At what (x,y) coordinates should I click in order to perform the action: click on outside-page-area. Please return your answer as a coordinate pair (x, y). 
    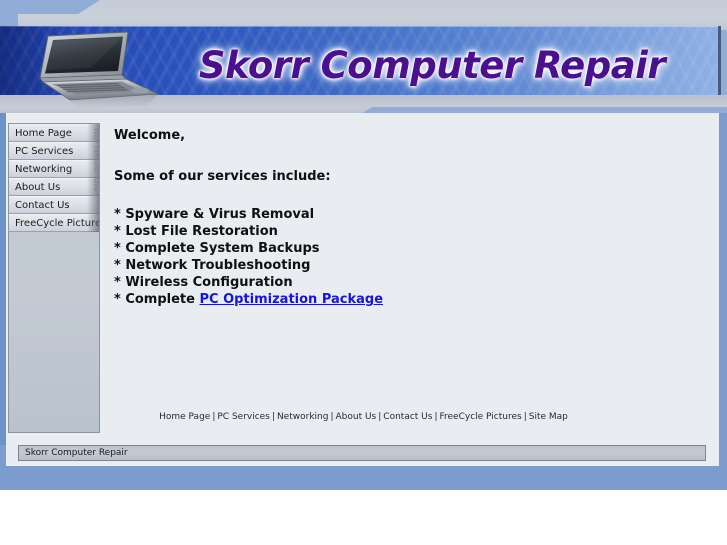
    Looking at the image, I should click on (363, 517).